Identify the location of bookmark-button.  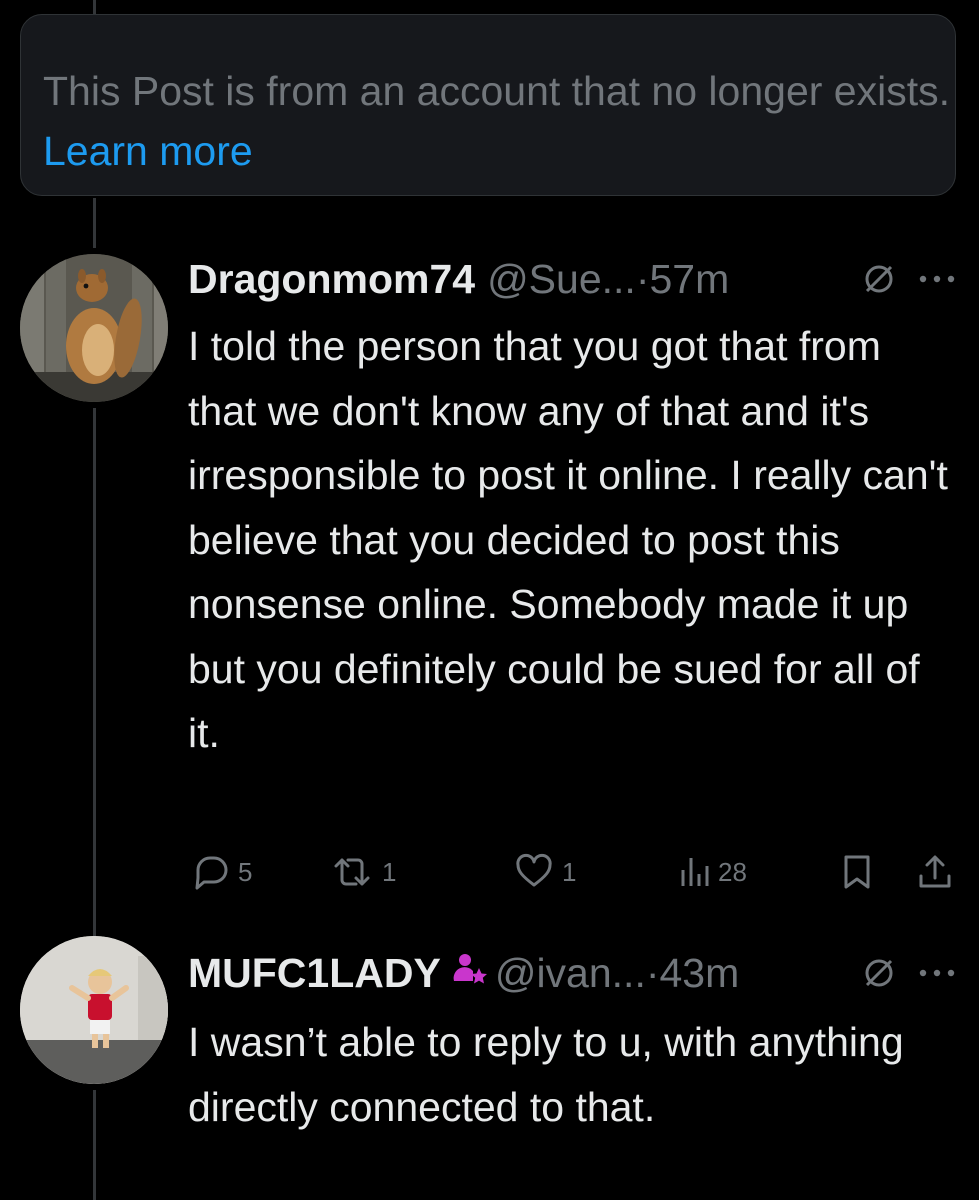
(857, 872).